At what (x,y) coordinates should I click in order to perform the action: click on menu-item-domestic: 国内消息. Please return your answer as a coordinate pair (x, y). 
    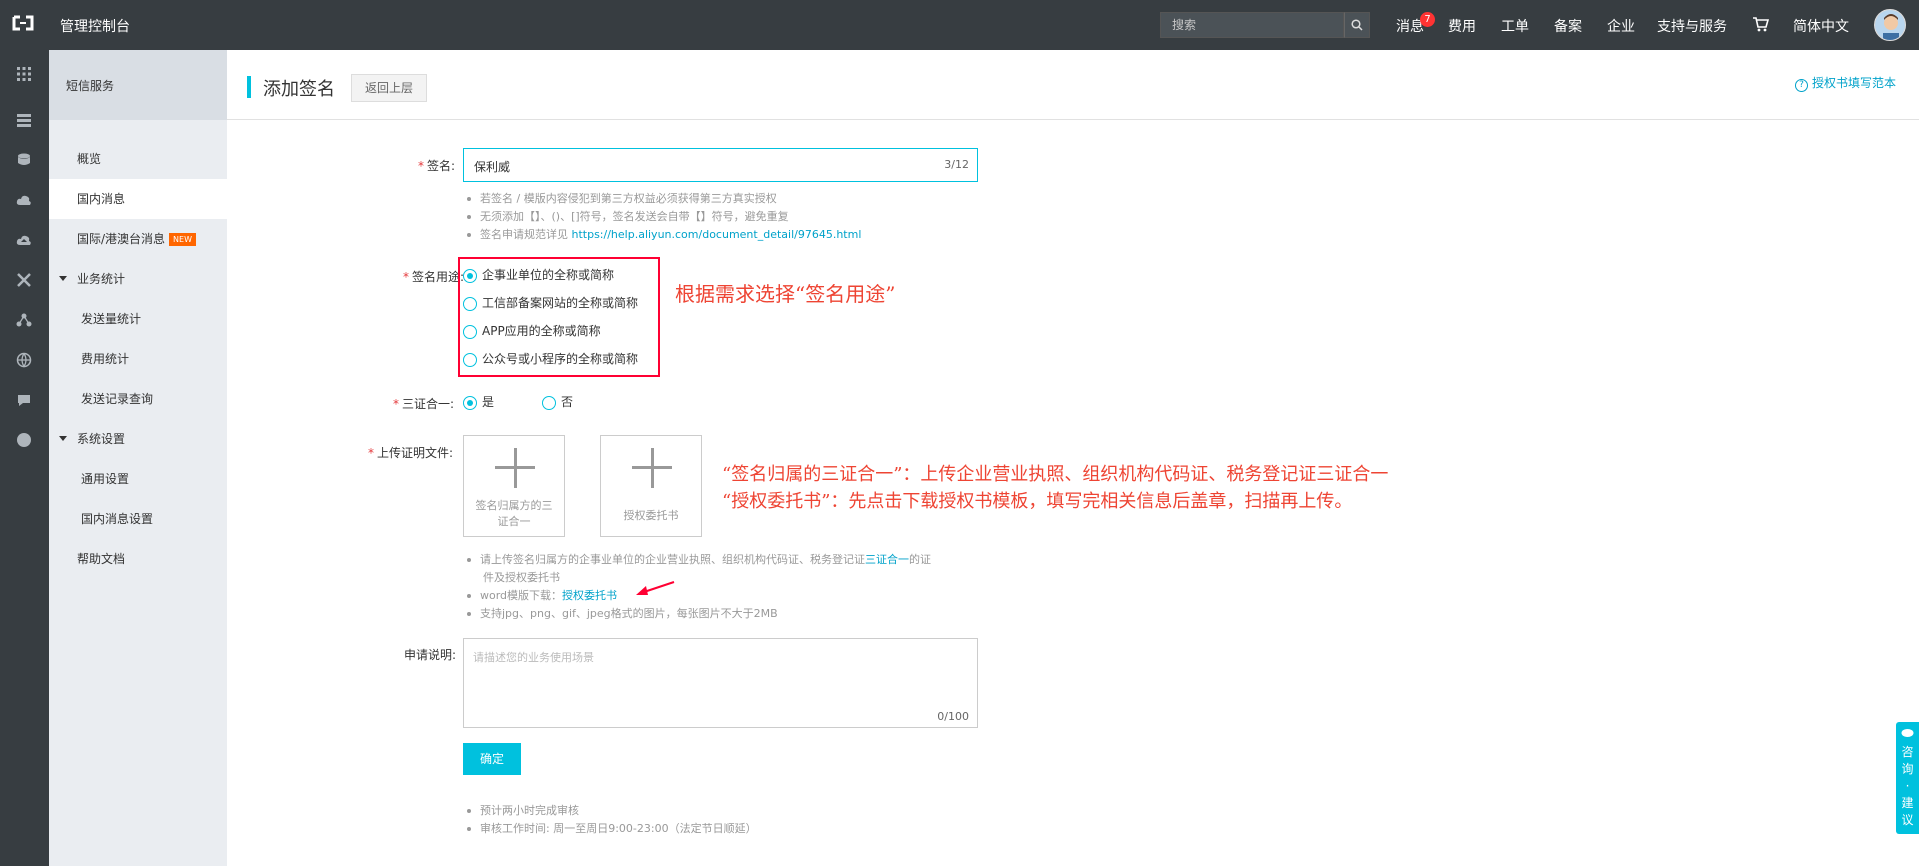
    Looking at the image, I should click on (138, 199).